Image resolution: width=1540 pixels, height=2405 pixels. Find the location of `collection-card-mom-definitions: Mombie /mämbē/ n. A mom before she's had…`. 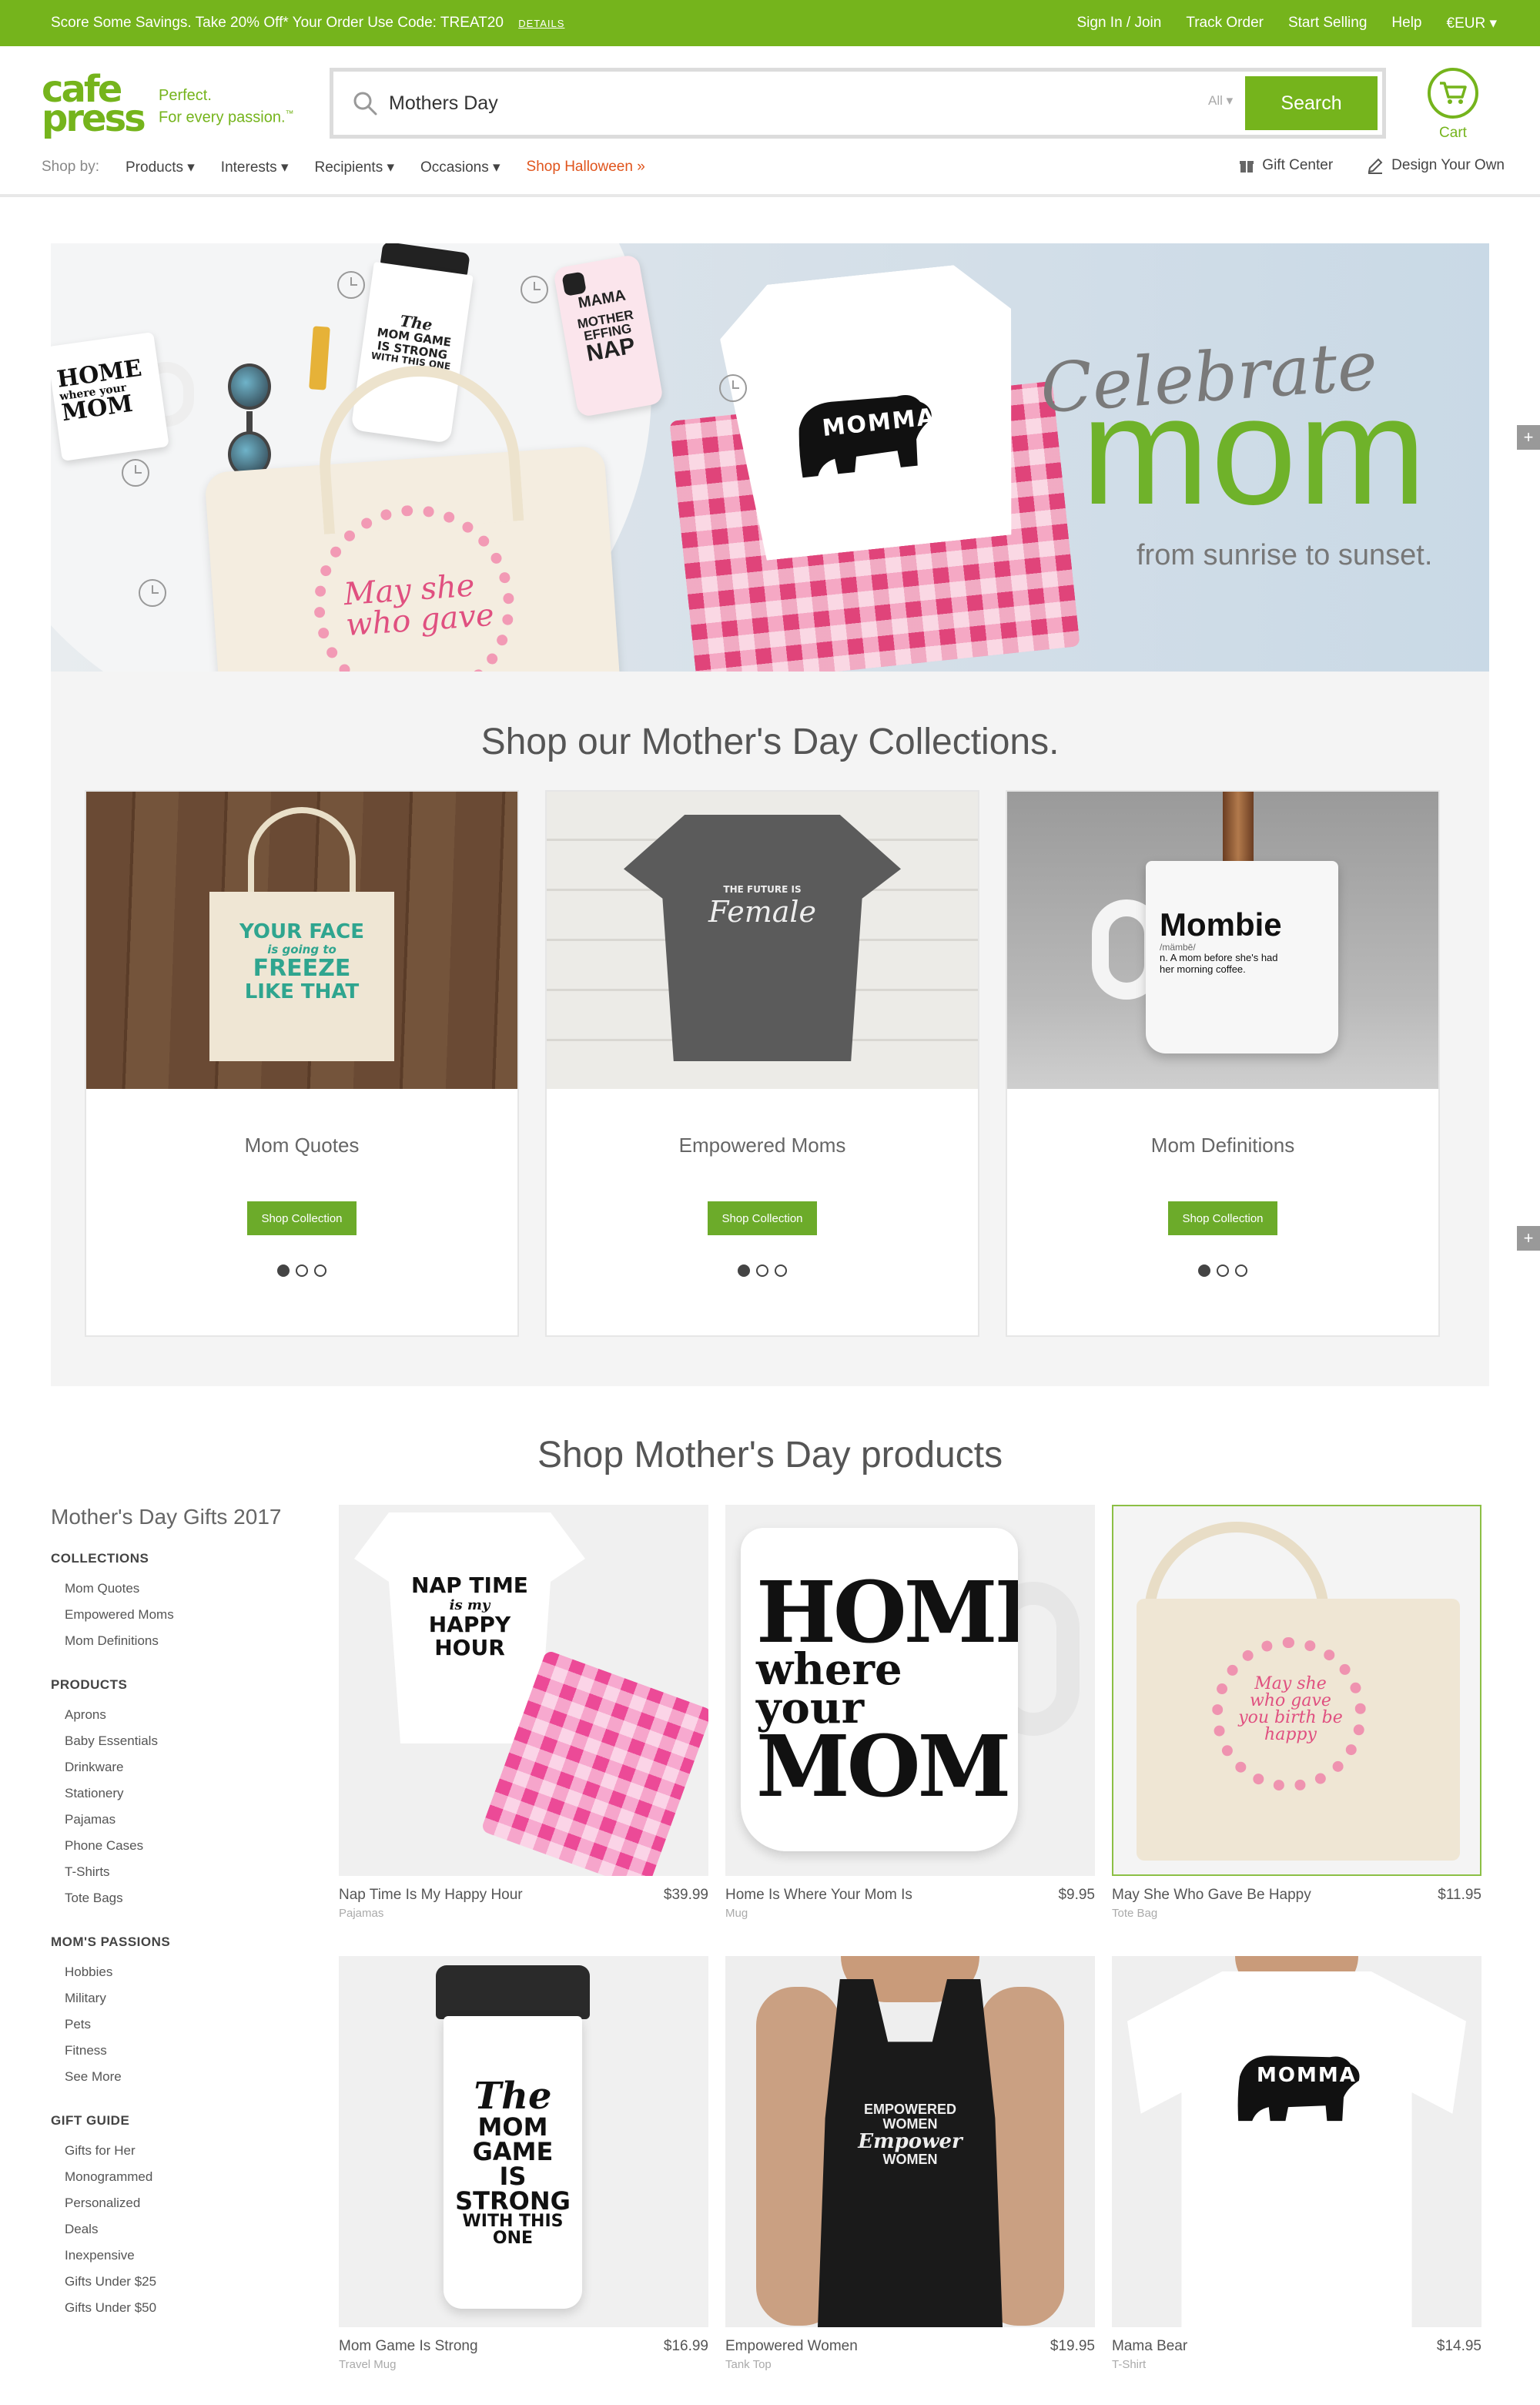

collection-card-mom-definitions: Mombie /mämbē/ n. A mom before she's had… is located at coordinates (1223, 1063).